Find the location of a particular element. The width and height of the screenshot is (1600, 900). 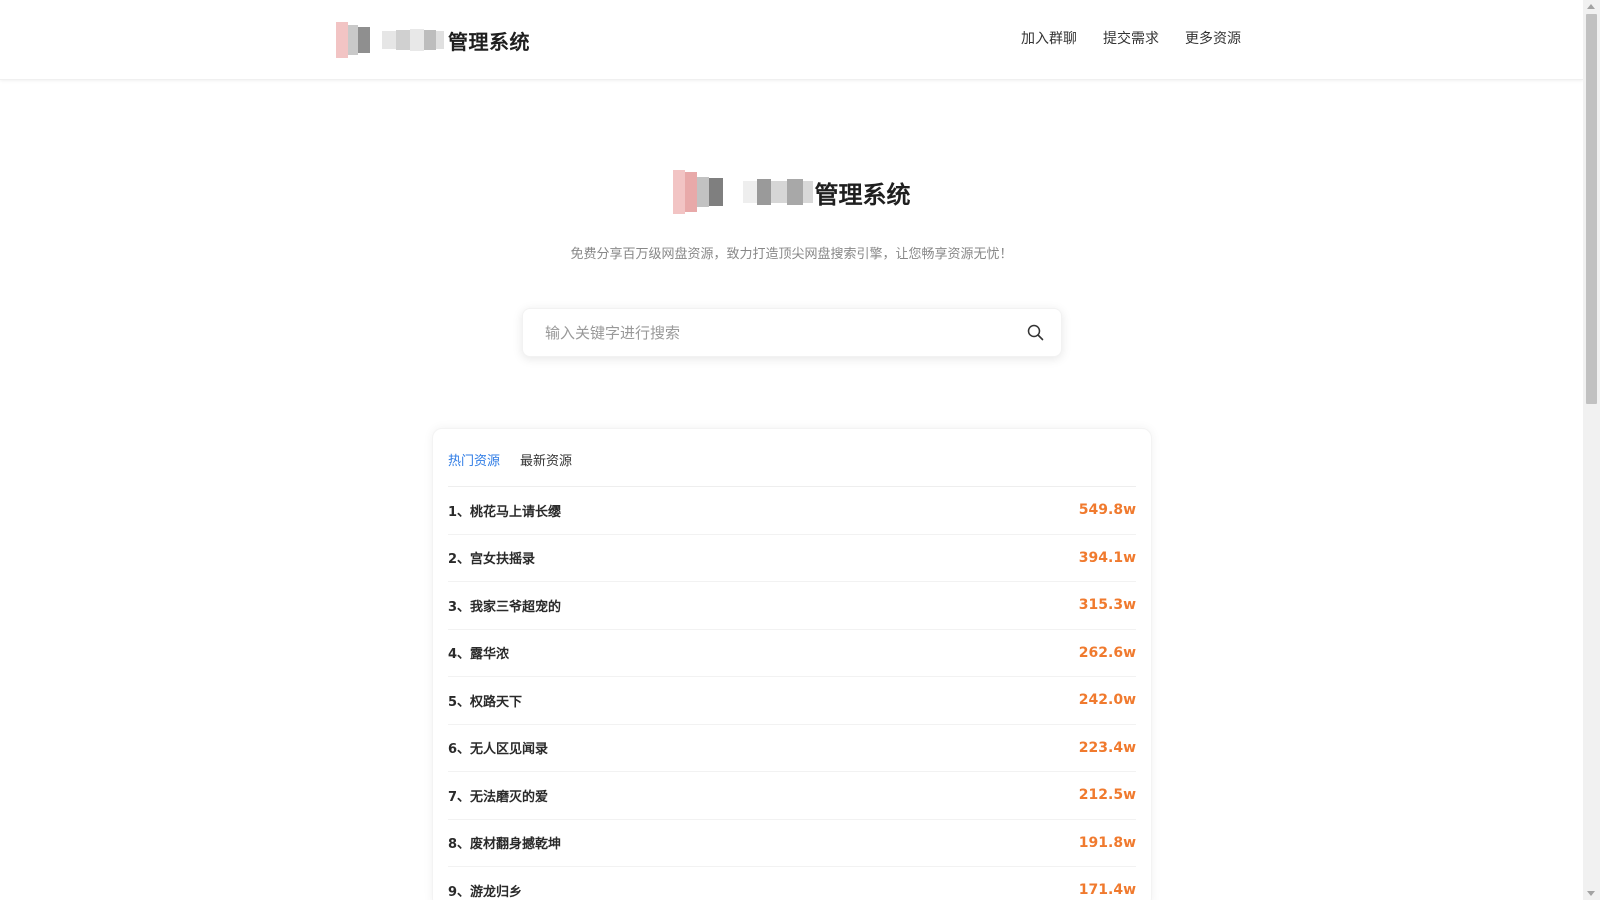

search-icon is located at coordinates (1035, 332).